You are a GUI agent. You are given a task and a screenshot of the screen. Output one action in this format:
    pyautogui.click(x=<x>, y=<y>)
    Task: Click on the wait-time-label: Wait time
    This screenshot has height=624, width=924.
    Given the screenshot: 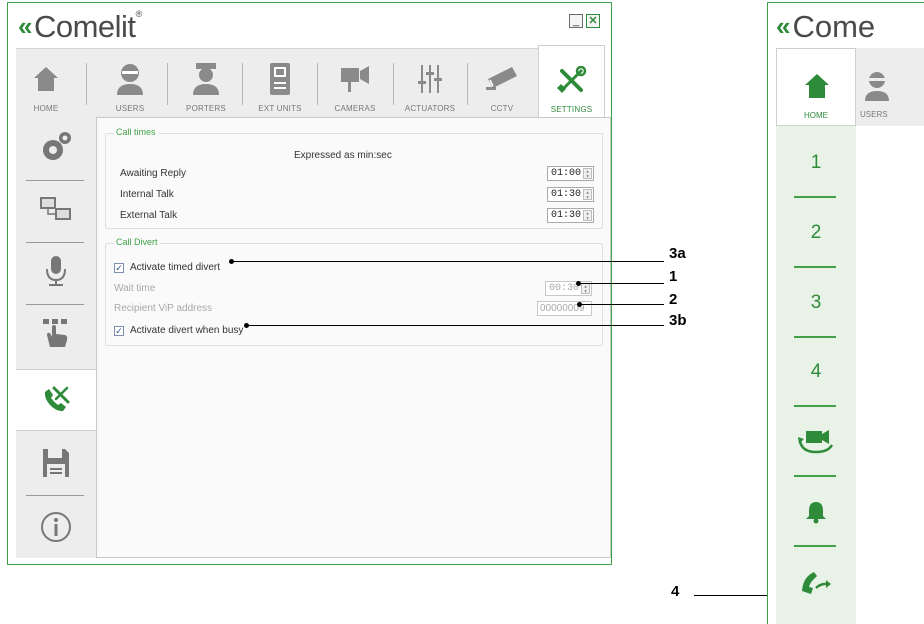 What is the action you would take?
    pyautogui.click(x=135, y=288)
    